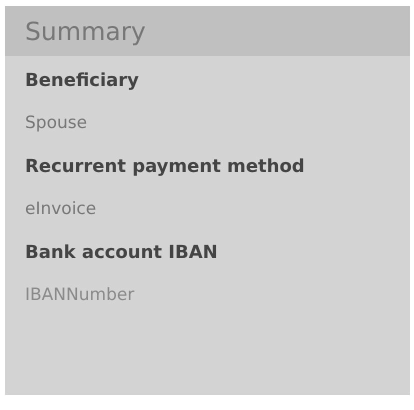  Describe the element at coordinates (60, 209) in the screenshot. I see `field-value: eInvoice` at that location.